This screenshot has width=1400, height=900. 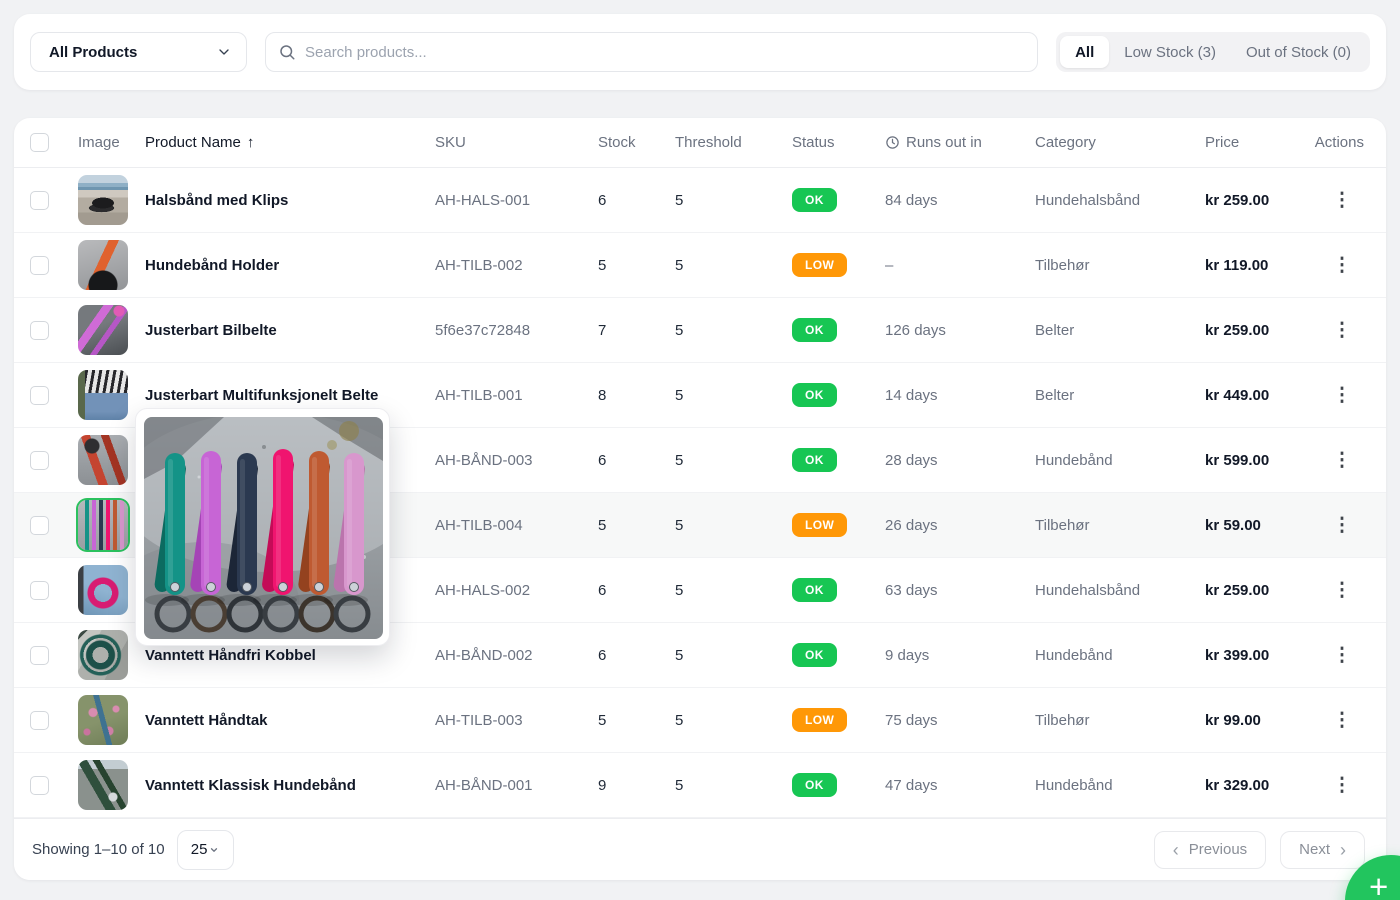 I want to click on select-all-checkbox, so click(x=39, y=142).